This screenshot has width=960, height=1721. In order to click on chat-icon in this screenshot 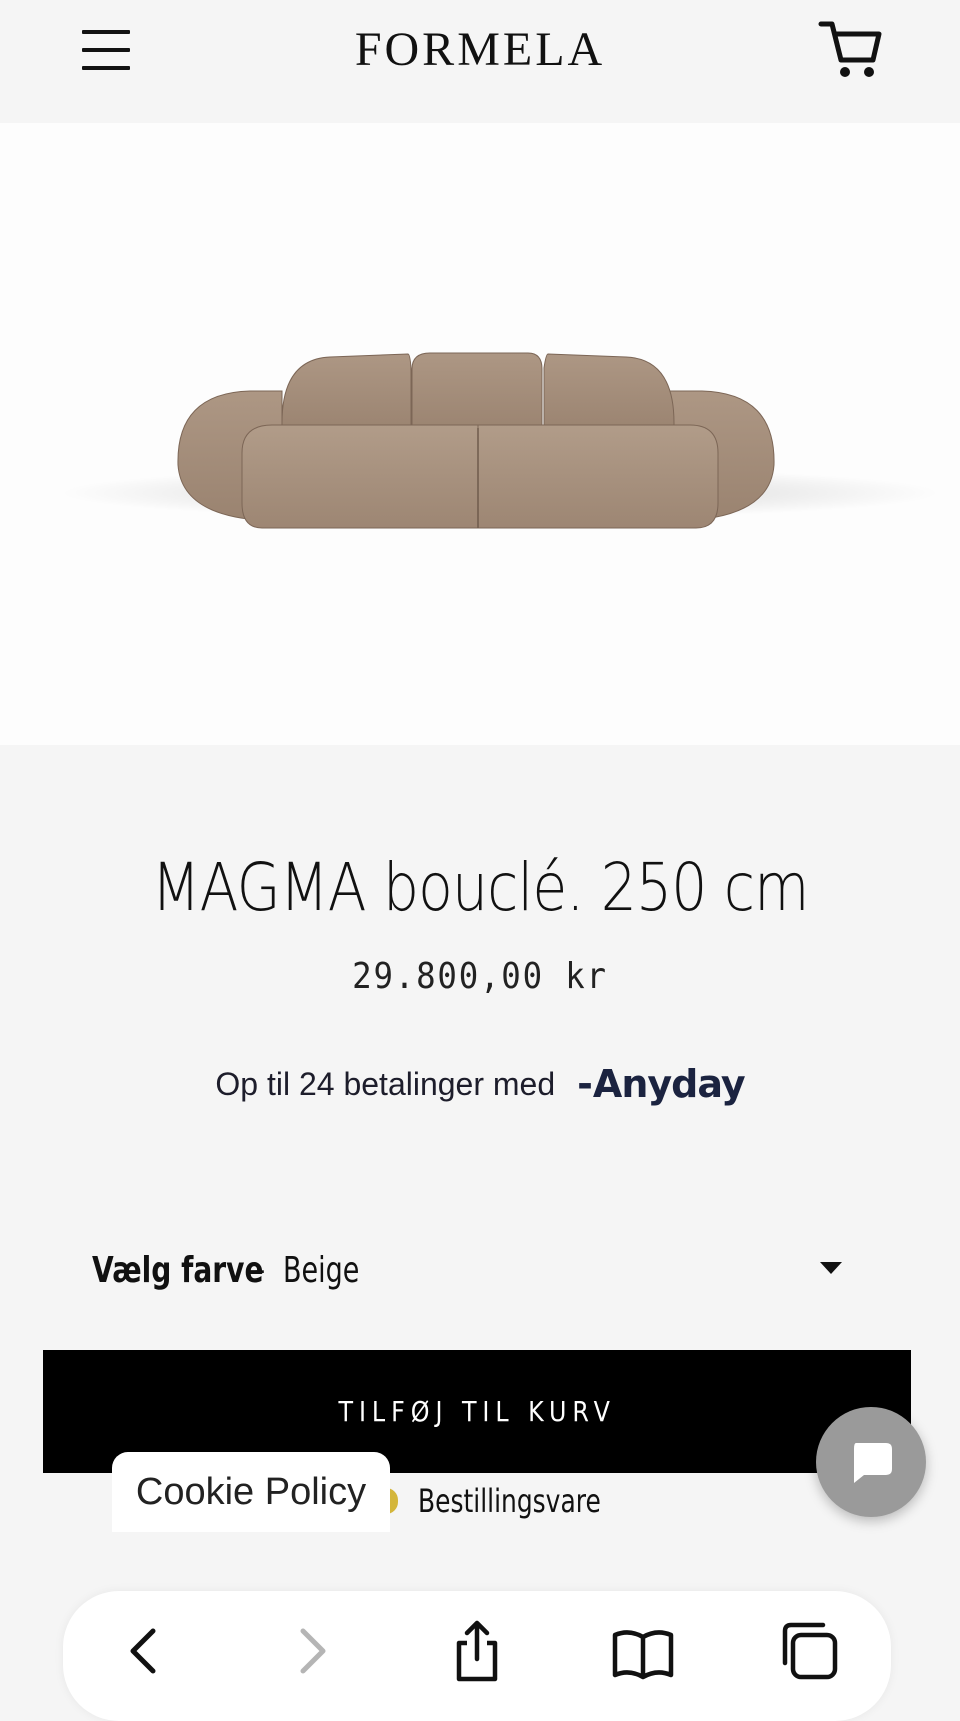, I will do `click(873, 1463)`.